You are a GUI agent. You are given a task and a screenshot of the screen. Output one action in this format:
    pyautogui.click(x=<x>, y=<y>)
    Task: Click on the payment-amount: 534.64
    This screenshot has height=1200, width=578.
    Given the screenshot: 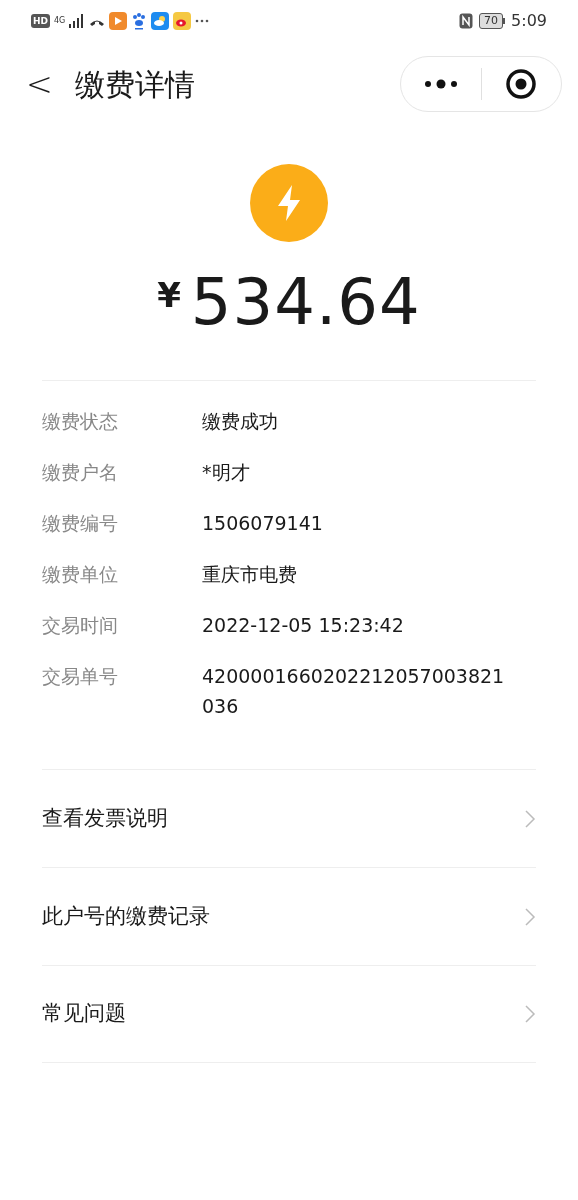 What is the action you would take?
    pyautogui.click(x=305, y=302)
    